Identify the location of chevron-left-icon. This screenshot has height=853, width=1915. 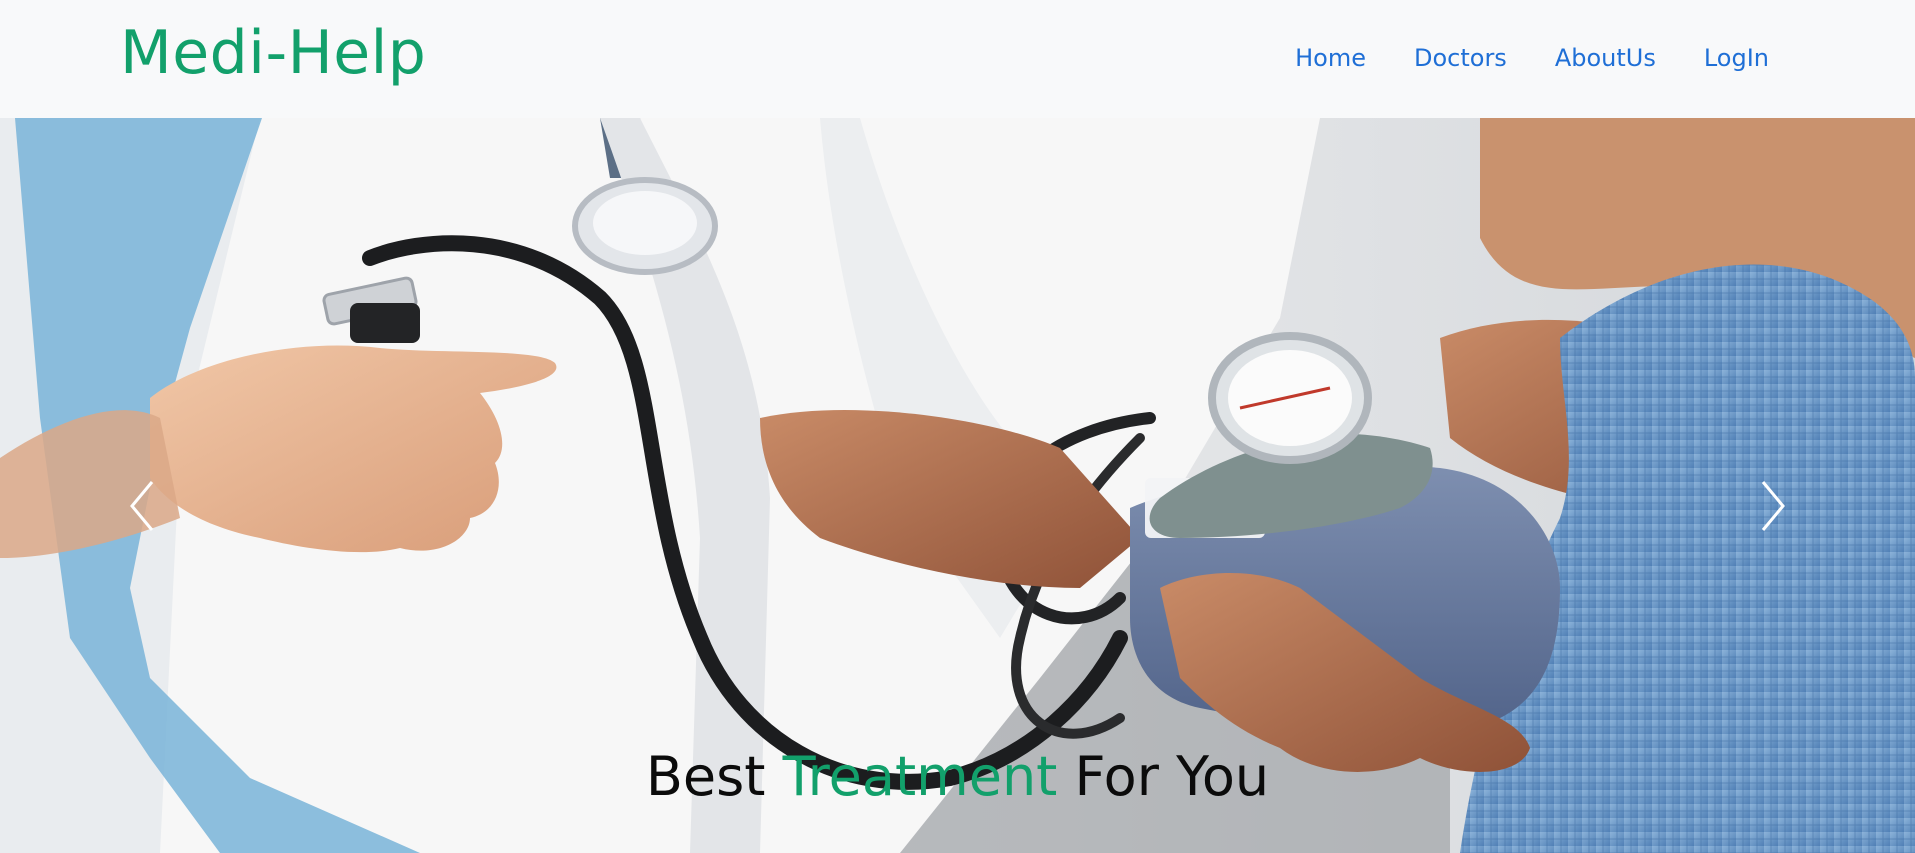
(142, 506).